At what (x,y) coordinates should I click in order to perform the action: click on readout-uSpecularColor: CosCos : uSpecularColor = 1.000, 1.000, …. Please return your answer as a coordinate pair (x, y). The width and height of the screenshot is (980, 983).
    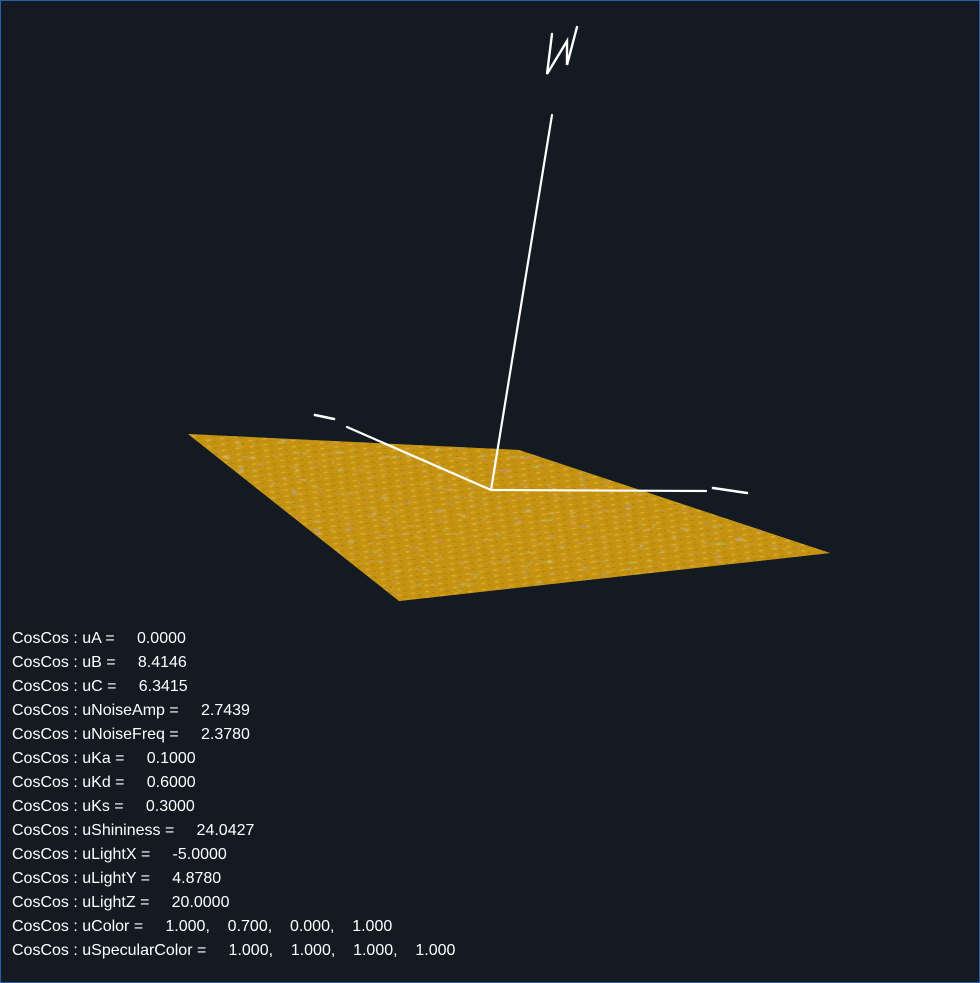
    Looking at the image, I should click on (234, 950).